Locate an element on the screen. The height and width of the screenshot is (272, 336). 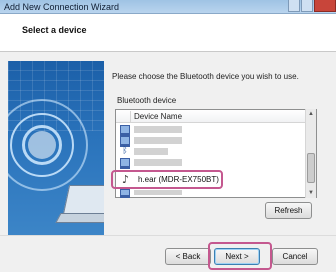
bluetooth-device-icon: ᛒ is located at coordinates (125, 151).